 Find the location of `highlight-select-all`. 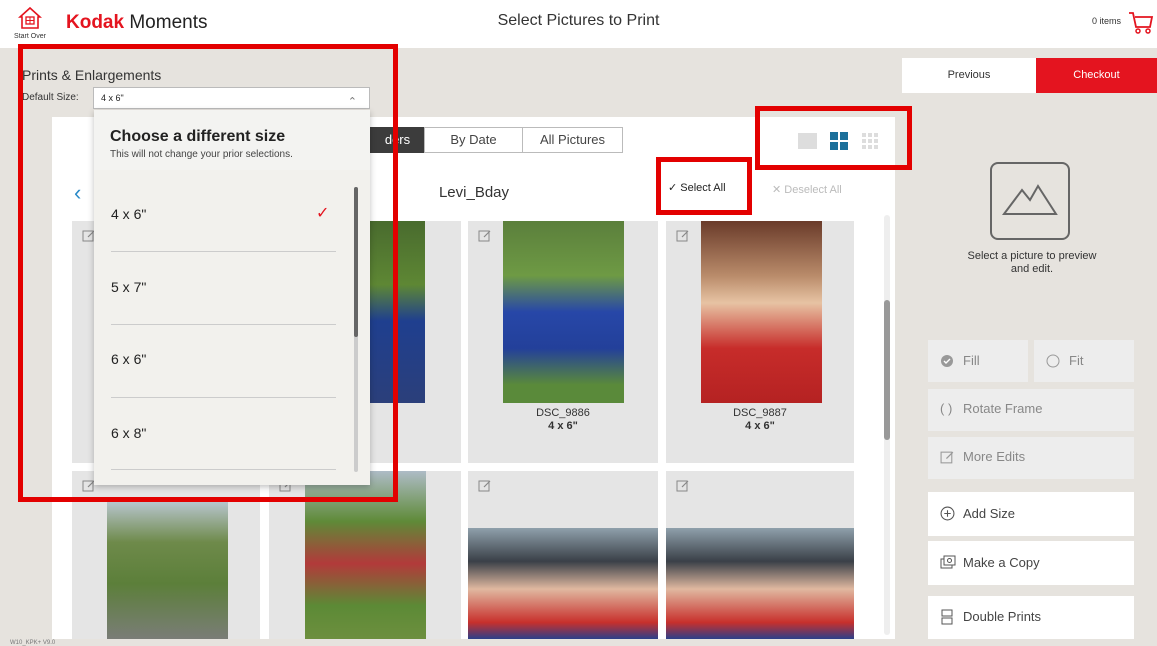

highlight-select-all is located at coordinates (704, 186).